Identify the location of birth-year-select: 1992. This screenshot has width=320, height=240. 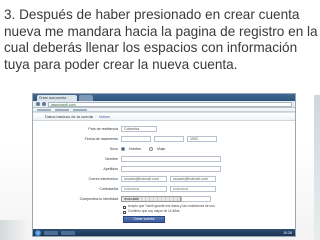
(202, 138).